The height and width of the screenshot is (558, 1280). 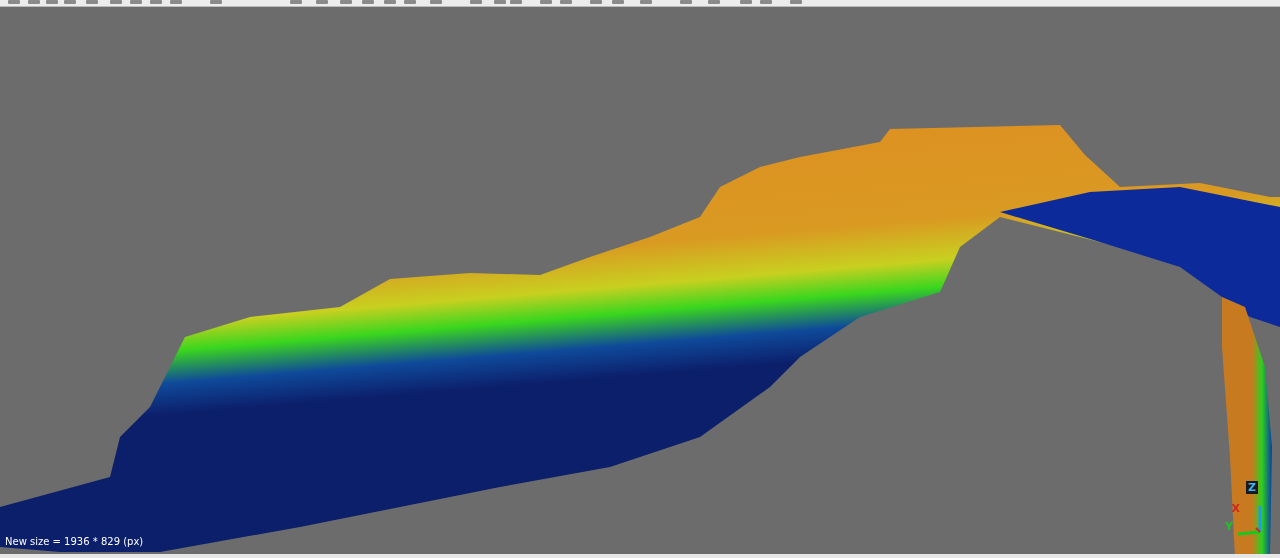 I want to click on axis-label: Y, so click(x=1229, y=526).